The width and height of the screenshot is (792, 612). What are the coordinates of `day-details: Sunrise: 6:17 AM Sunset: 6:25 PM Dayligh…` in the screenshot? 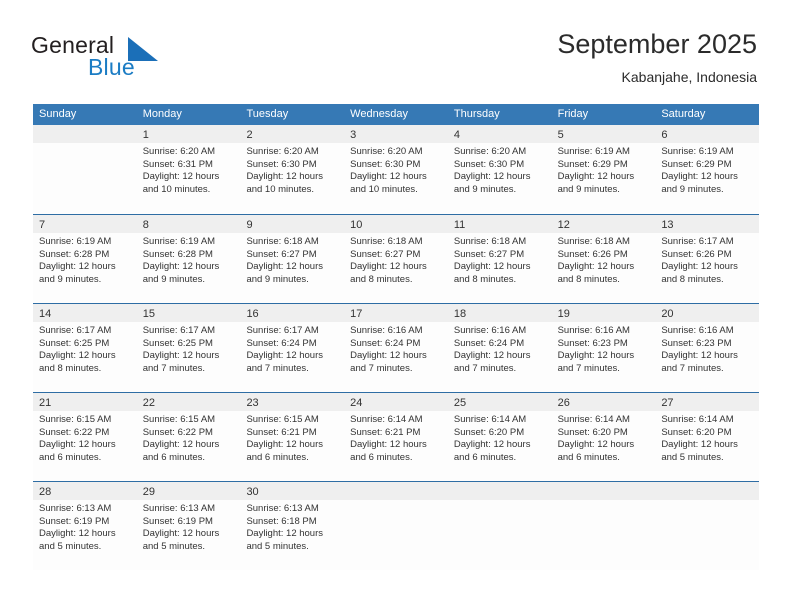 It's located at (85, 348).